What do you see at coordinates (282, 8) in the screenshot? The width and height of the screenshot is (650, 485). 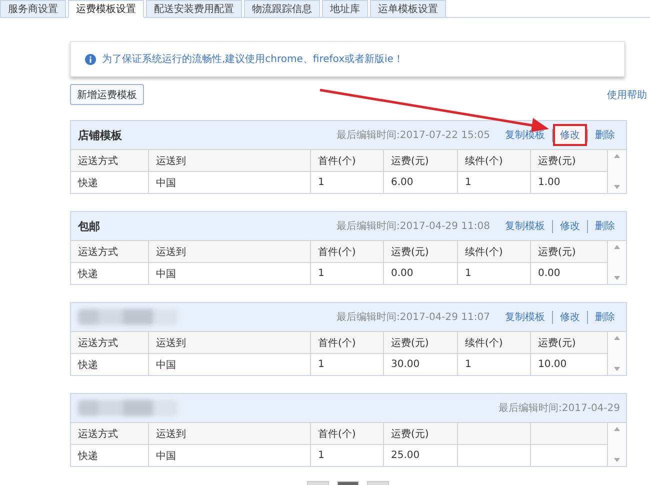 I see `tab: 物流跟踪信息` at bounding box center [282, 8].